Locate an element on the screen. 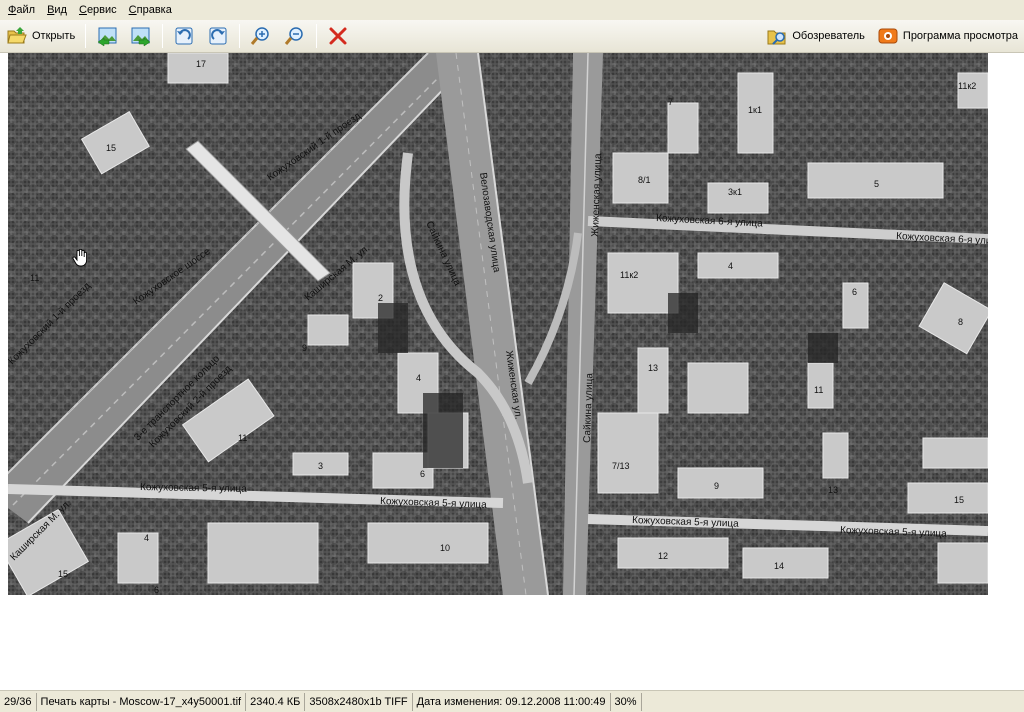  viewer-program-button: Программа просмотра is located at coordinates (947, 36).